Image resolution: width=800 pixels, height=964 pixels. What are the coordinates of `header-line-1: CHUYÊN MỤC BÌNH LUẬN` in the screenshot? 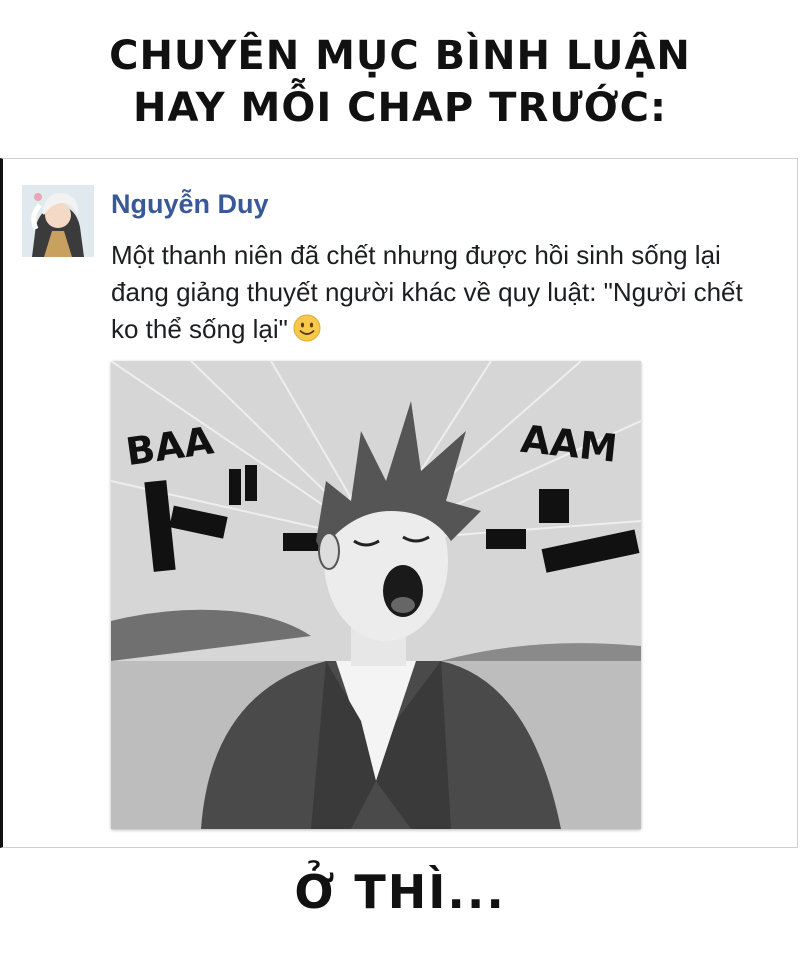 It's located at (400, 56).